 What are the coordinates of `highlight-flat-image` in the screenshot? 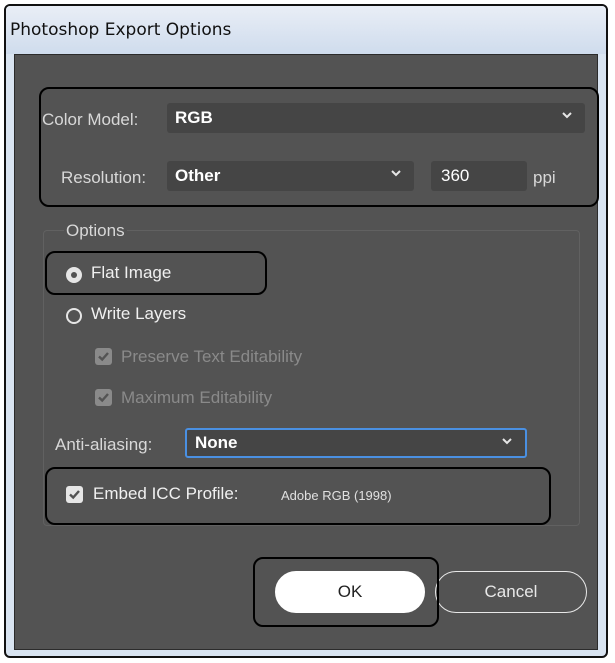 It's located at (156, 273).